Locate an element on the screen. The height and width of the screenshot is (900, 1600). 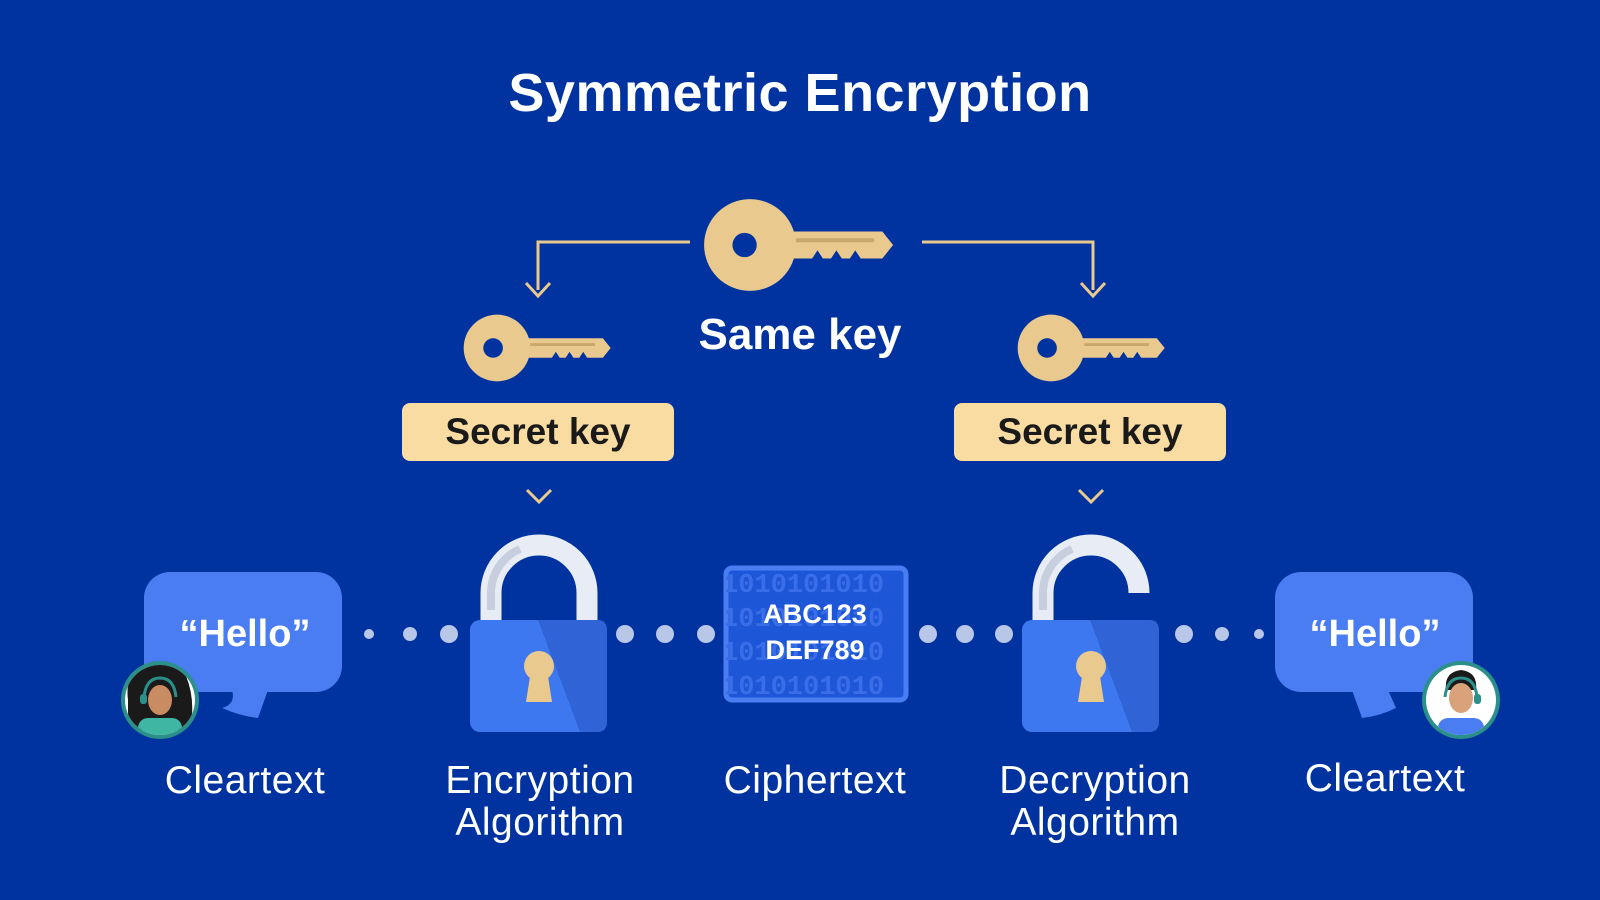
stage-label-decryption-algorithm: Decryption Algorithm is located at coordinates (1095, 801).